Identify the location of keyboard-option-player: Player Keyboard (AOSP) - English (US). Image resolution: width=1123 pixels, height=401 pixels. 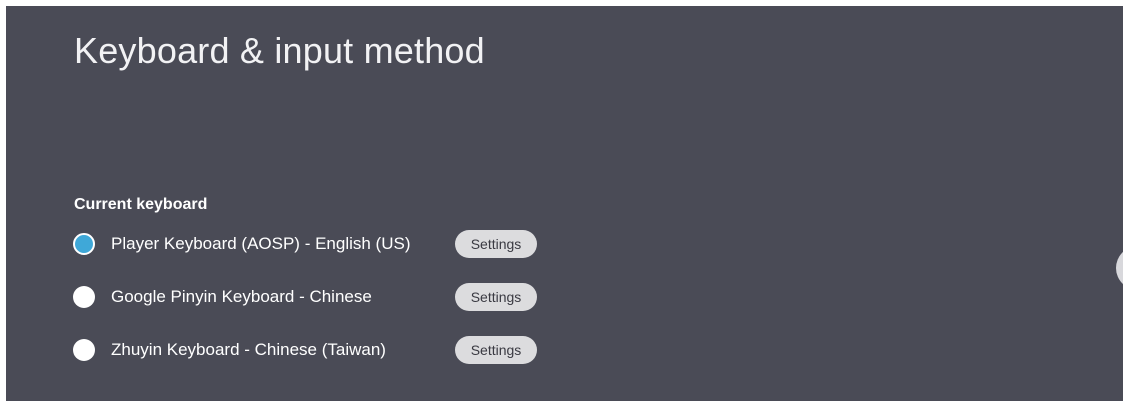
(242, 244).